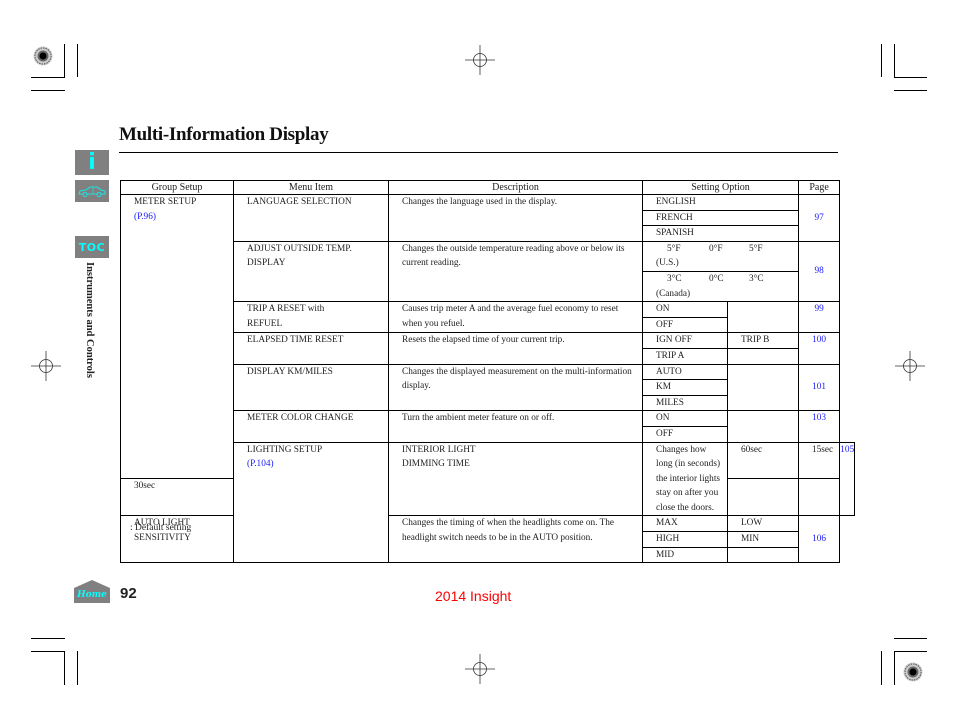  I want to click on menu-item-text: DIMMING TIME, so click(436, 464).